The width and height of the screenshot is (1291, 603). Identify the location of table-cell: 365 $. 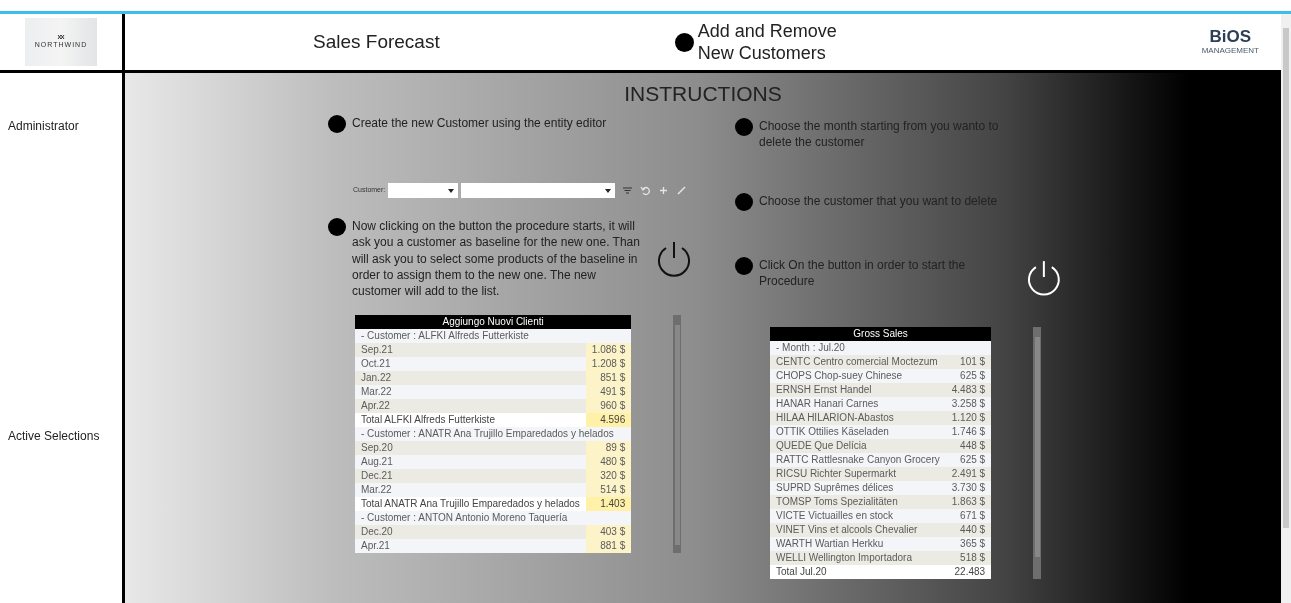
(968, 543).